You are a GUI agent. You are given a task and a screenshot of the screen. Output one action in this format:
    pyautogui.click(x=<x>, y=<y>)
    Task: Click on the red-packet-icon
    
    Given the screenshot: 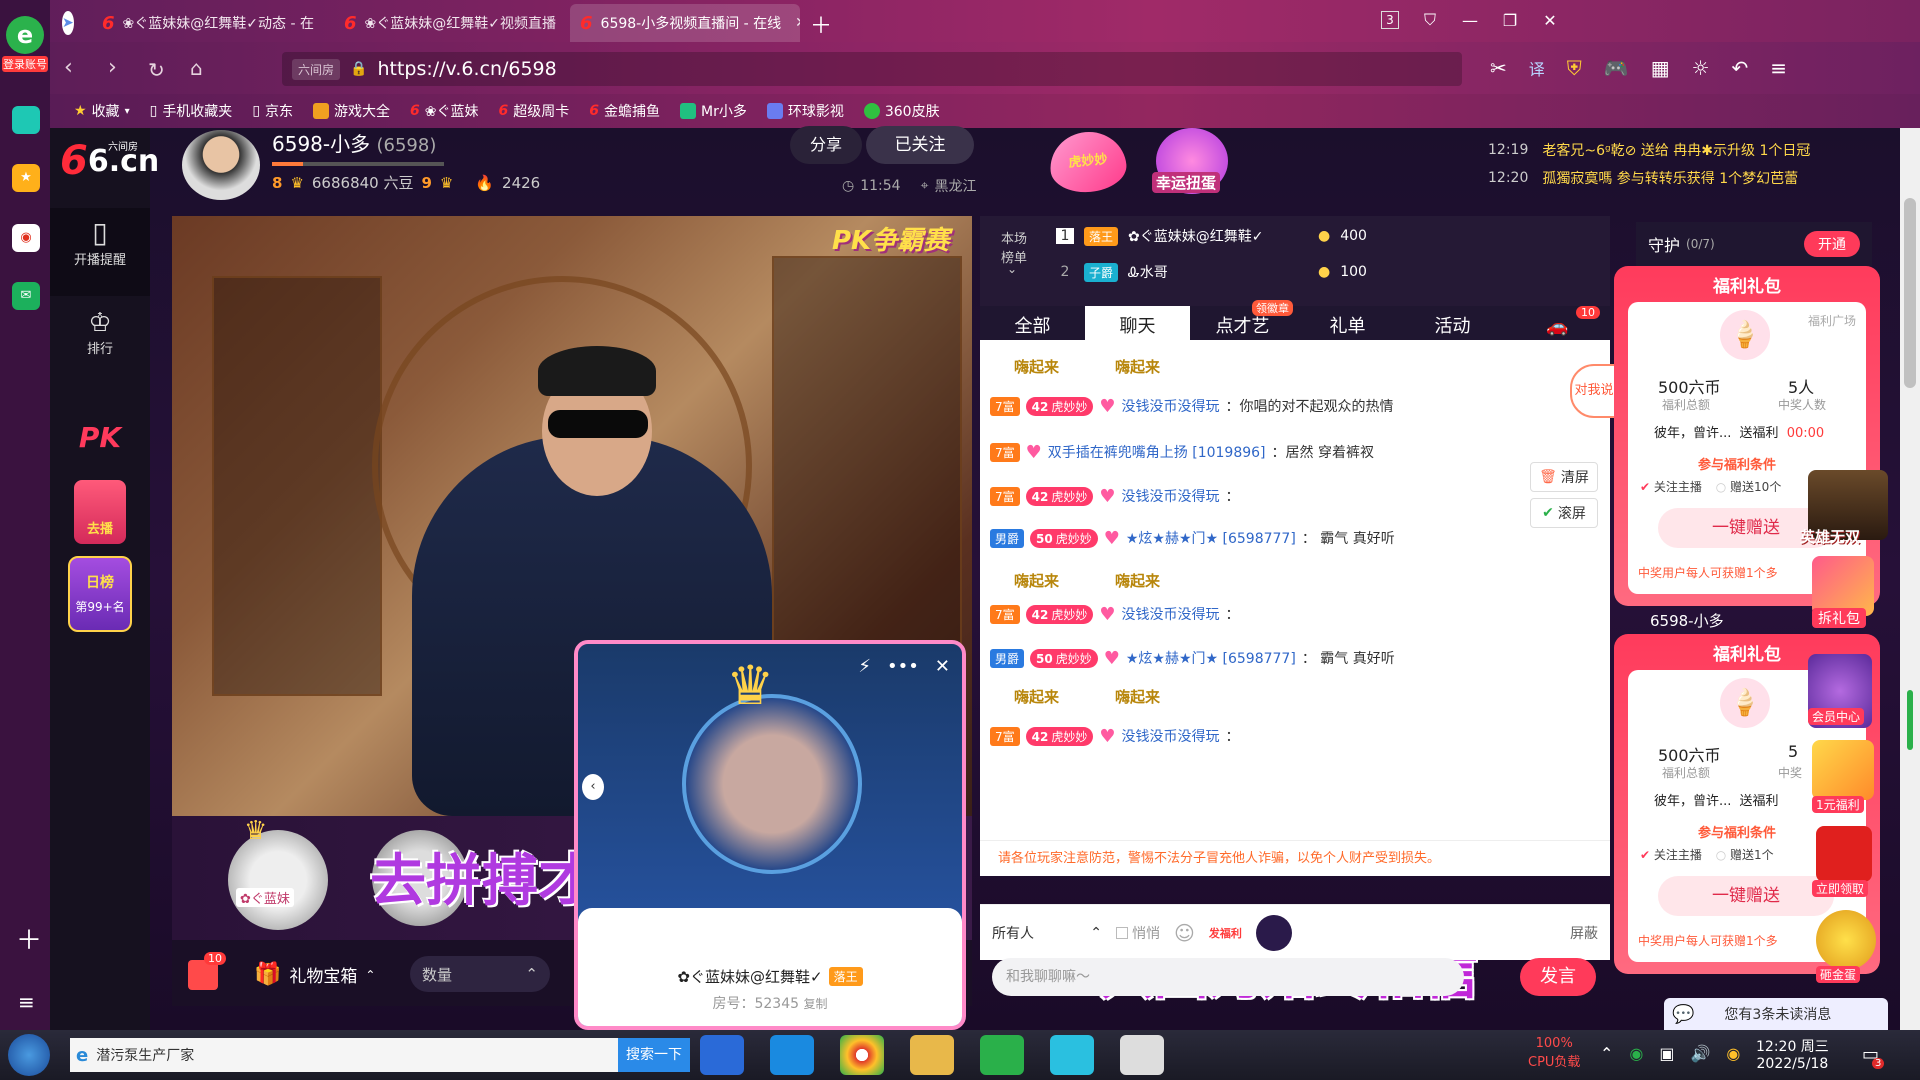 What is the action you would take?
    pyautogui.click(x=1844, y=854)
    